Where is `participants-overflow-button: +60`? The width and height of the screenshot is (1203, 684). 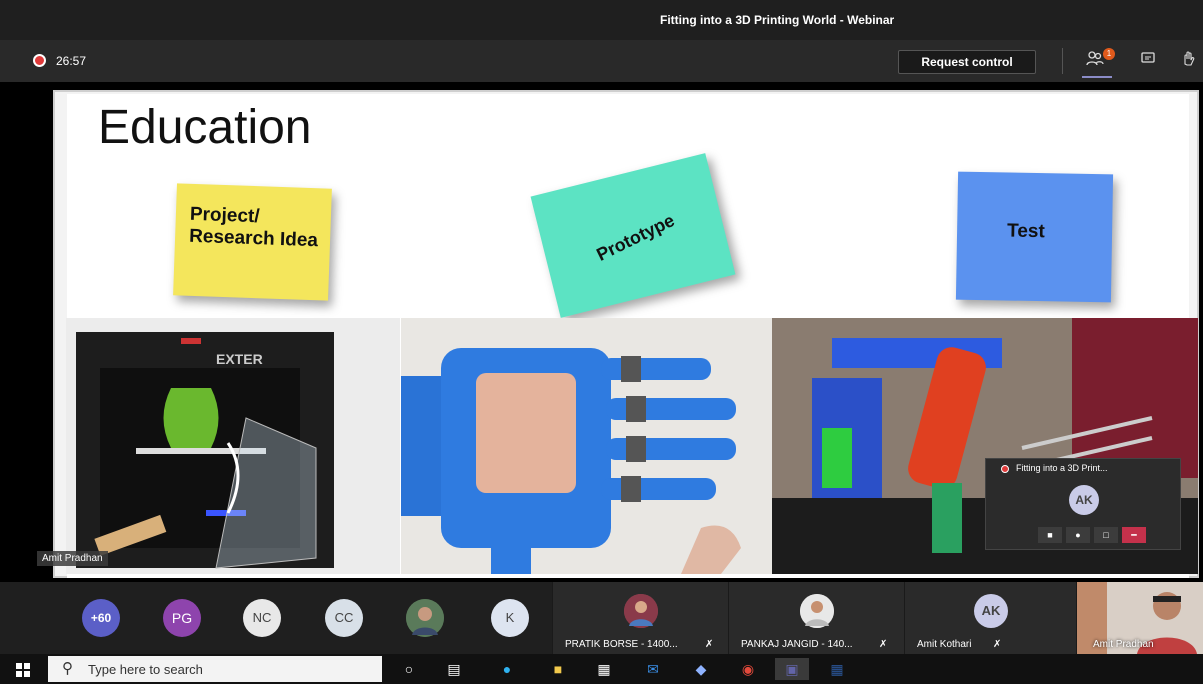
participants-overflow-button: +60 is located at coordinates (101, 618).